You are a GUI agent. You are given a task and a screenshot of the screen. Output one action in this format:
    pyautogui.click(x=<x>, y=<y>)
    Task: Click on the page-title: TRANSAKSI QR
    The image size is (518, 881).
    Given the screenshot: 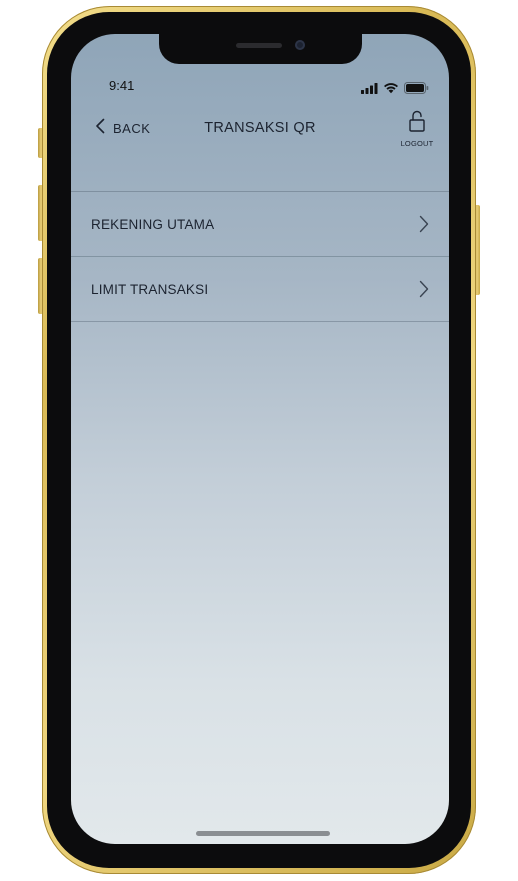 What is the action you would take?
    pyautogui.click(x=260, y=128)
    